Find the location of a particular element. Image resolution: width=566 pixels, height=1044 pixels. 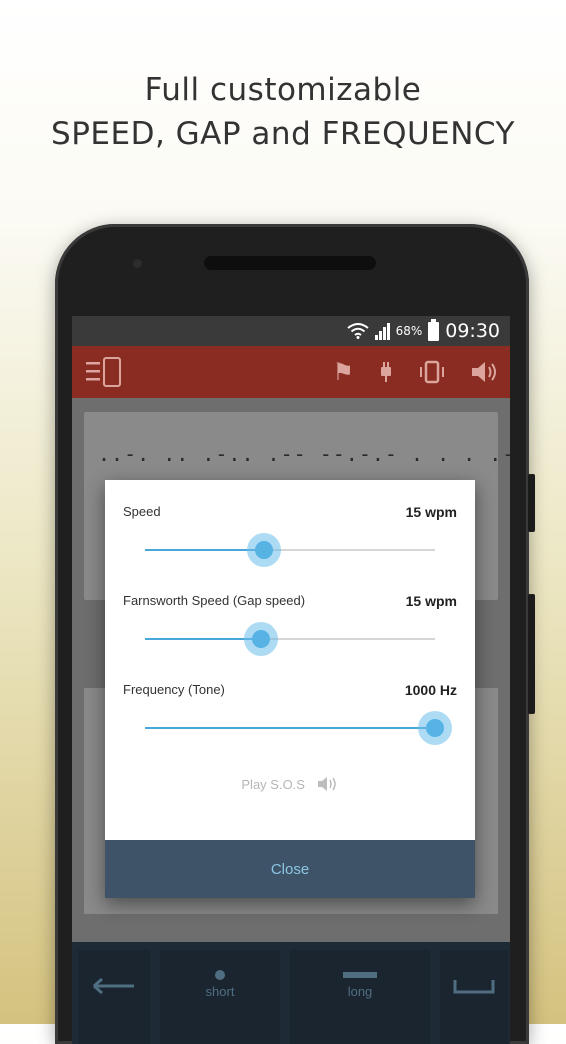

speed-slider is located at coordinates (290, 550).